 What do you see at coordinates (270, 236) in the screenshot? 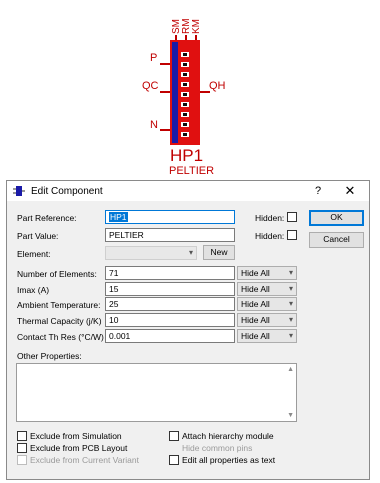
I see `hidden-label-value: Hidden:` at bounding box center [270, 236].